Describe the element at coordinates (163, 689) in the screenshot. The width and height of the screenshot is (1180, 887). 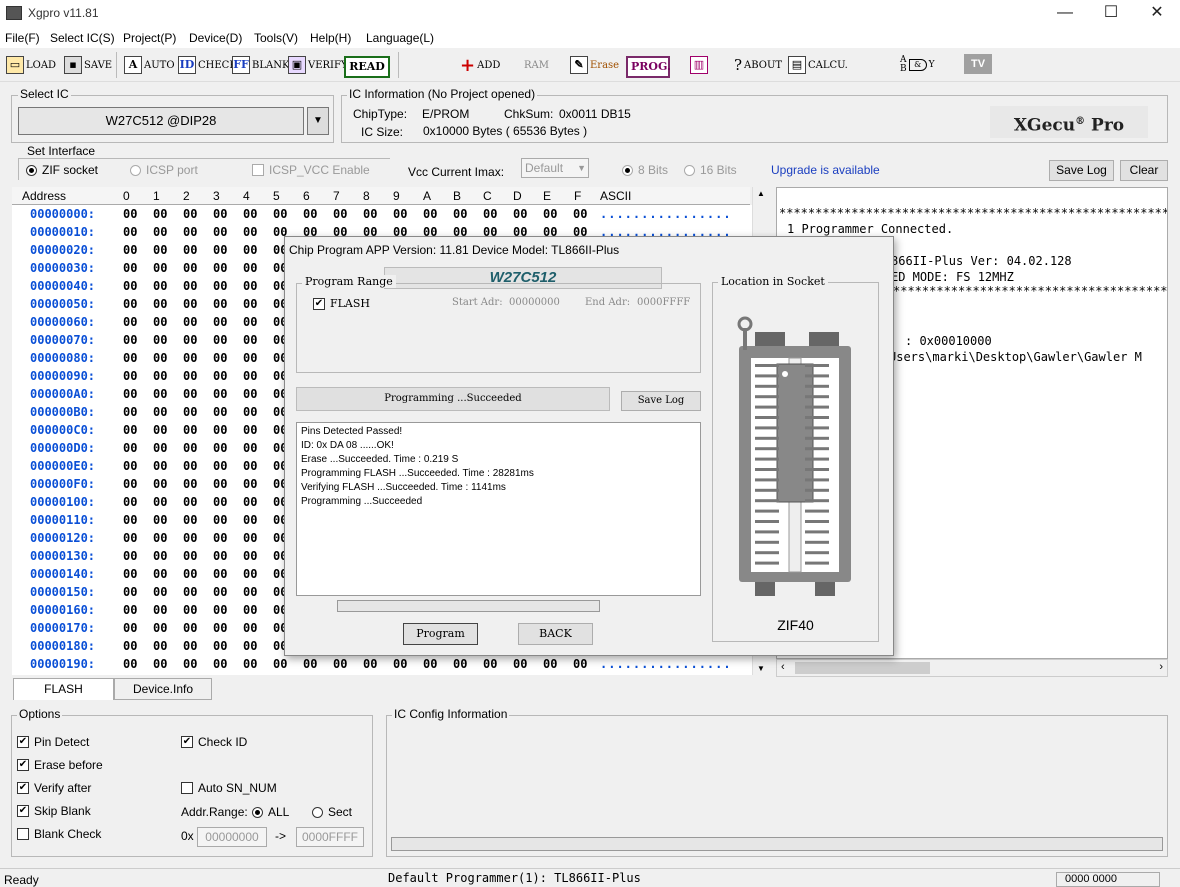
I see `tab-device-info: Device.Info` at that location.